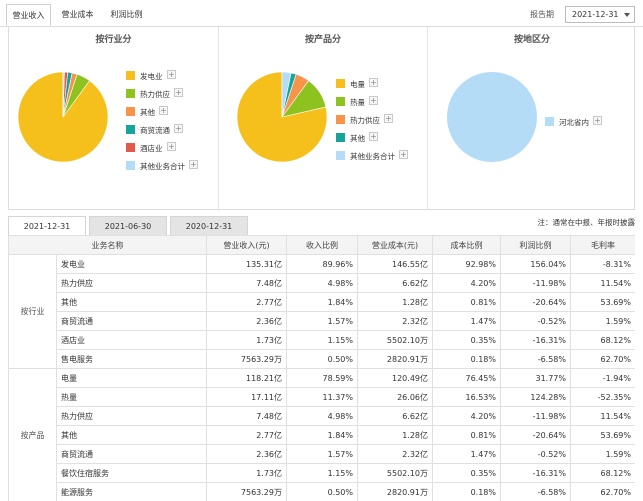  I want to click on legend-label: 其他, so click(357, 138).